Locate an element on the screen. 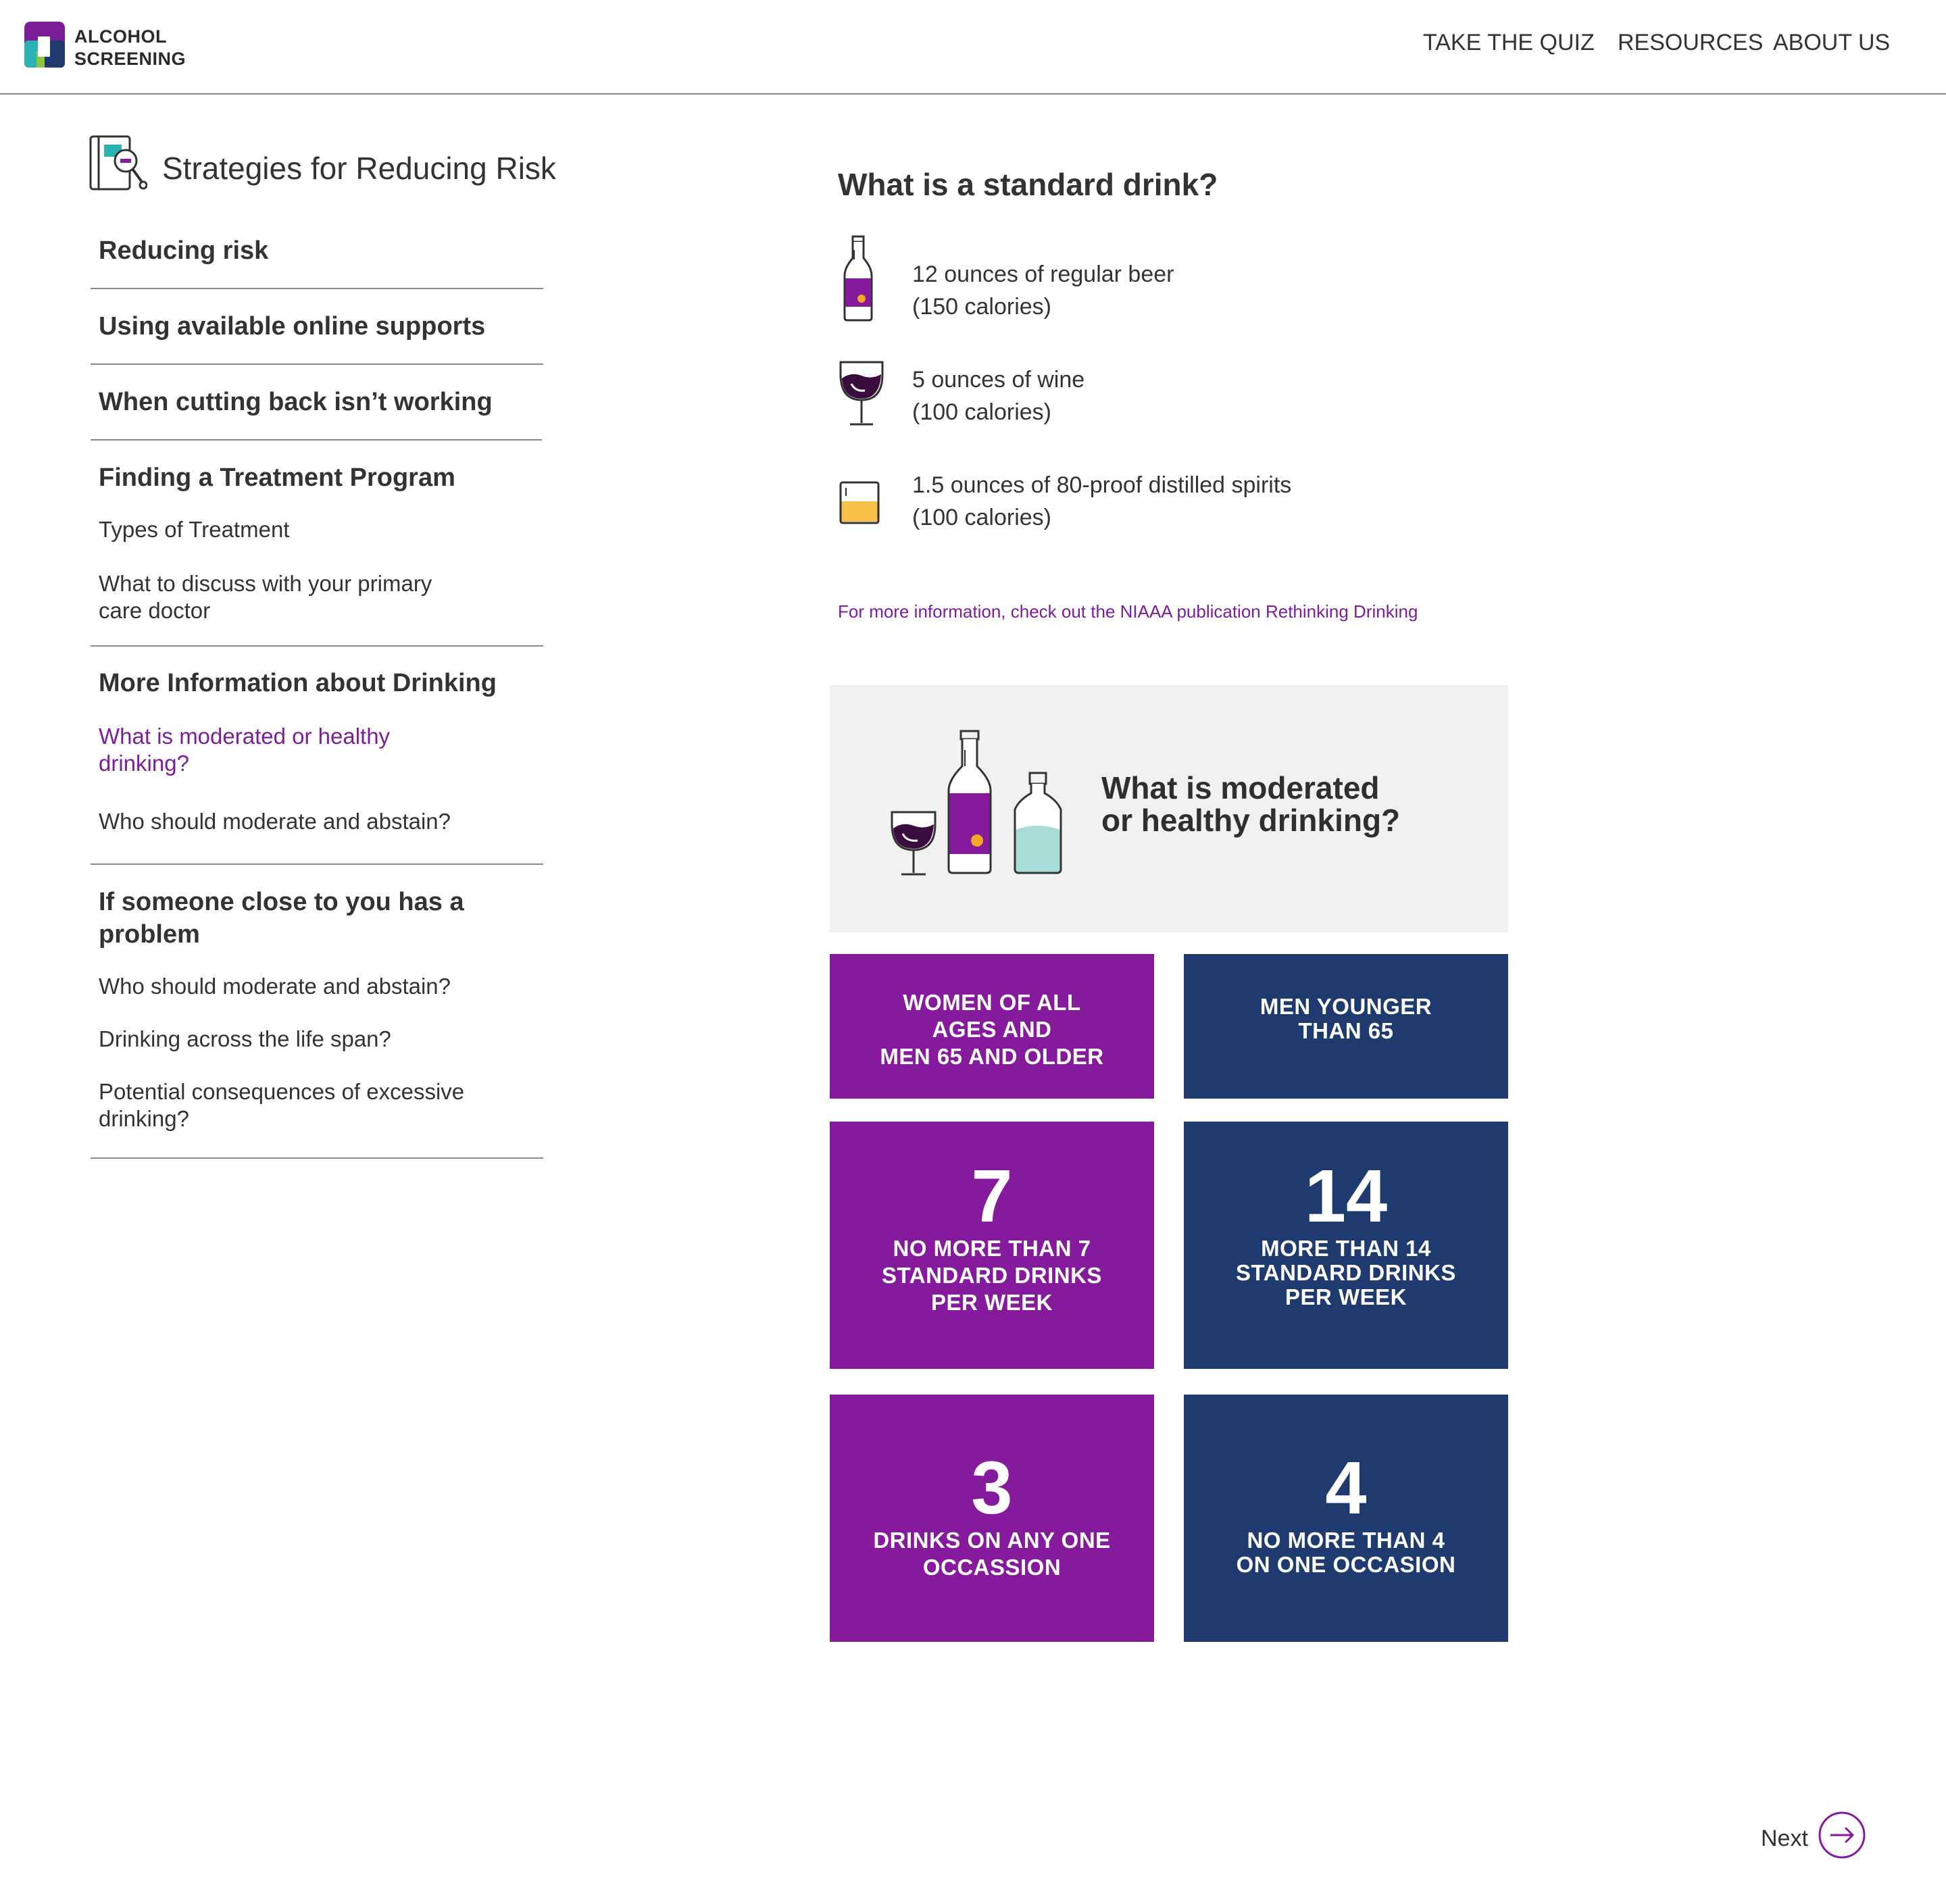 The image size is (1946, 1904). sidebar-link-who-should-moderate-2: Who should moderate and abstain? is located at coordinates (275, 986).